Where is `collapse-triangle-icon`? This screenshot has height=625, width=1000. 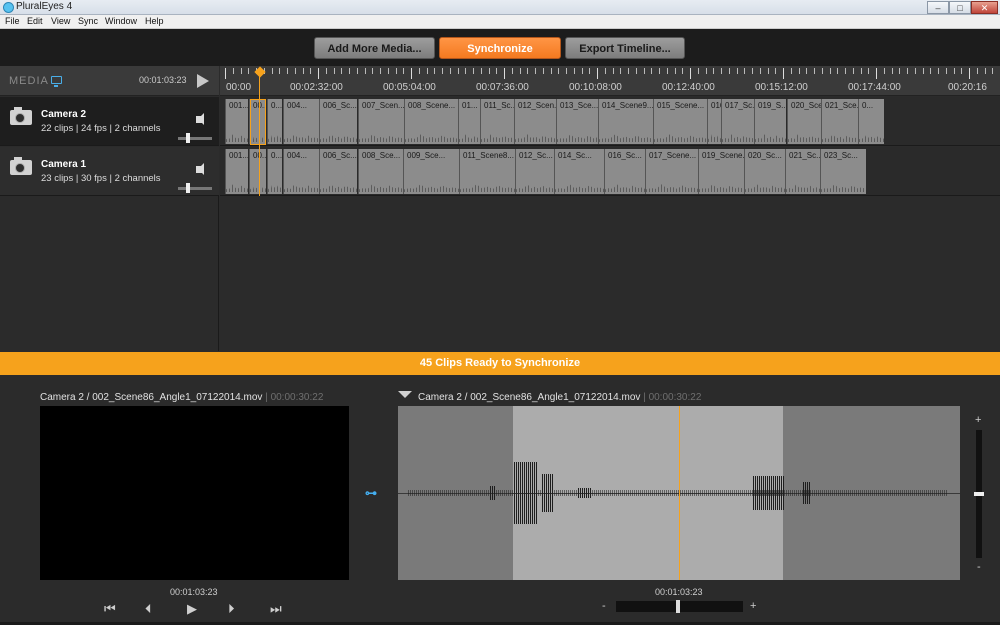 collapse-triangle-icon is located at coordinates (405, 394).